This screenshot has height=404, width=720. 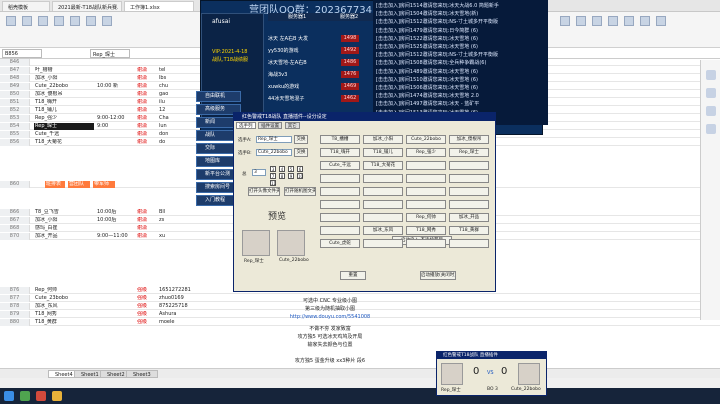 I want to click on cell-time: 10:00后, so click(x=115, y=212).